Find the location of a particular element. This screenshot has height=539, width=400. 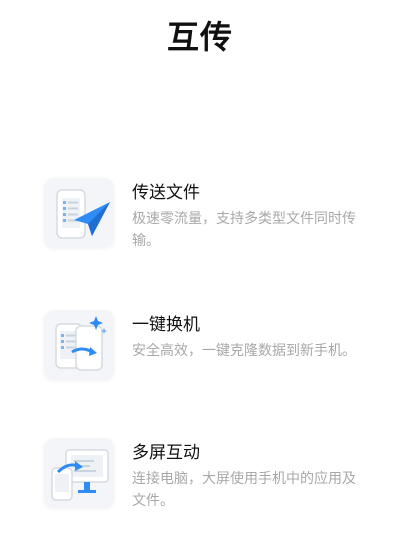

send-file-icon is located at coordinates (79, 213).